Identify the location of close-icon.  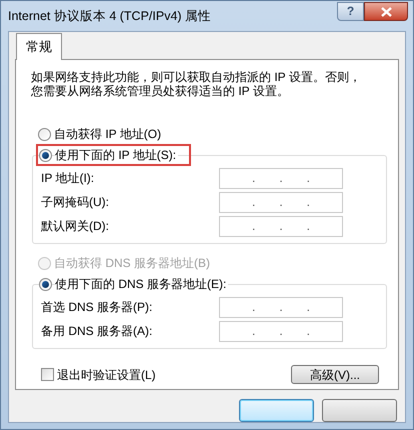
(386, 11).